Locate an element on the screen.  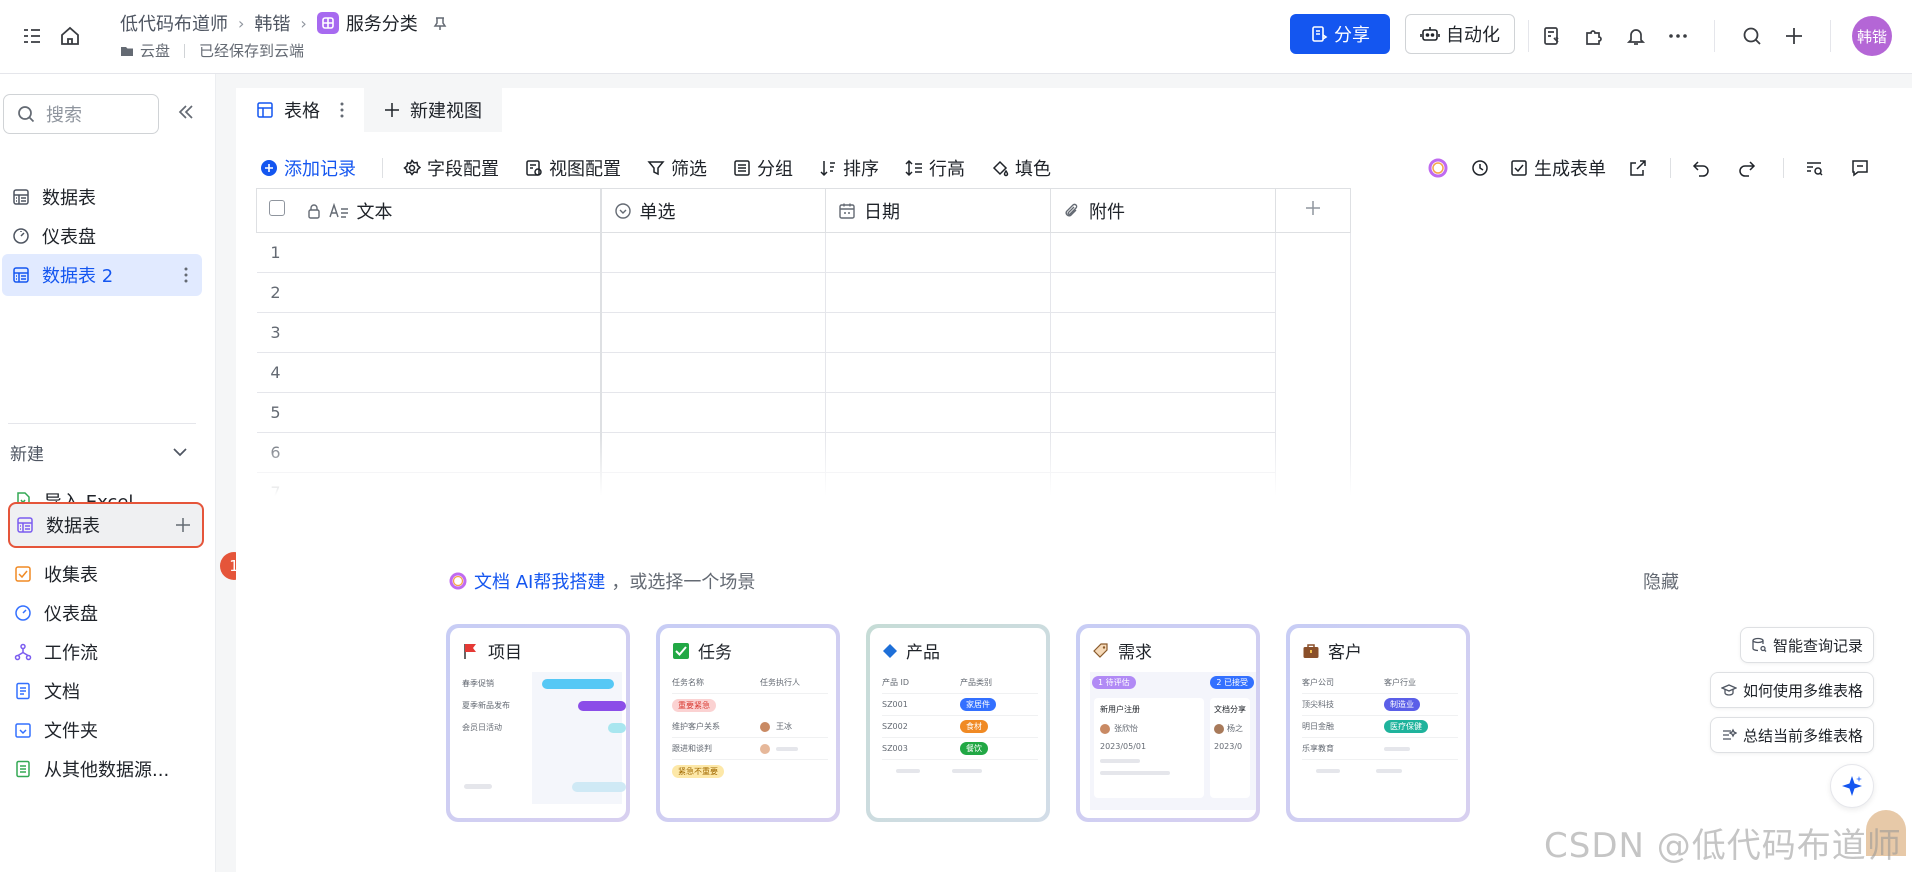
fill-color-button: 填色 is located at coordinates (1021, 168).